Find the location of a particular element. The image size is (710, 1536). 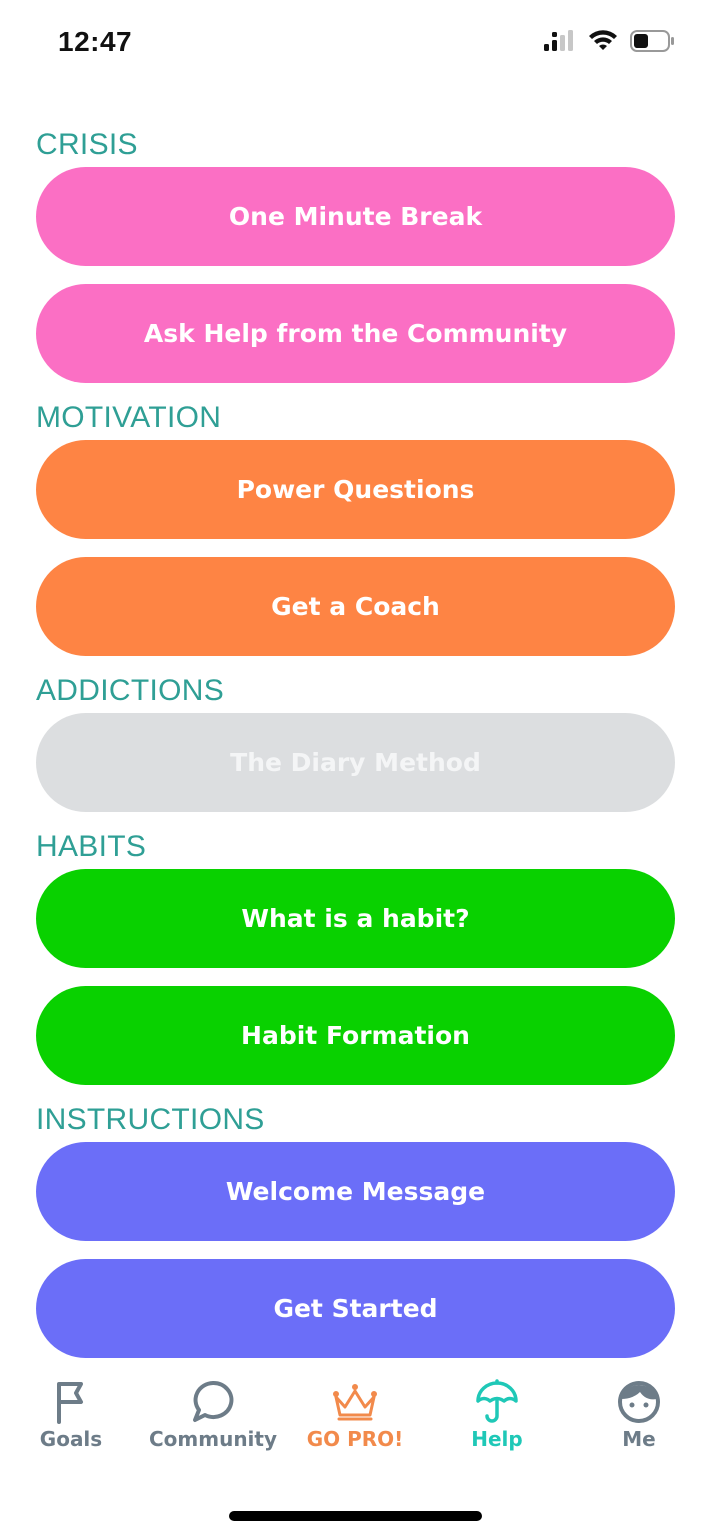

section-title-habits: HABITS is located at coordinates (91, 846).